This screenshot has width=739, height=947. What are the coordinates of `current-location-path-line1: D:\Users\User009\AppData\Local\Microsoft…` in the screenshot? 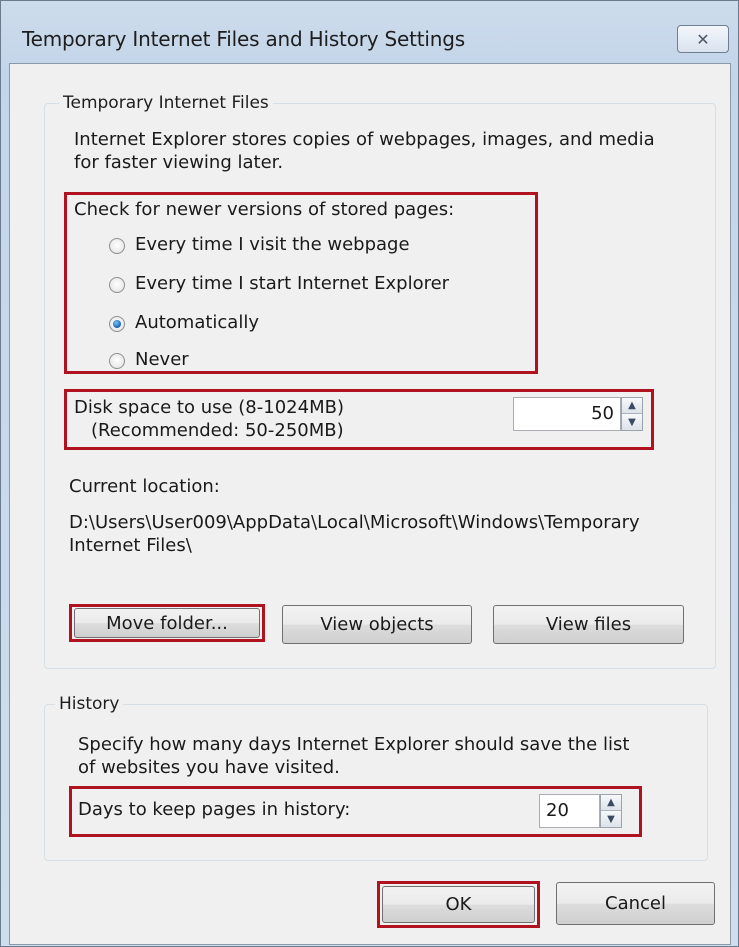 It's located at (354, 522).